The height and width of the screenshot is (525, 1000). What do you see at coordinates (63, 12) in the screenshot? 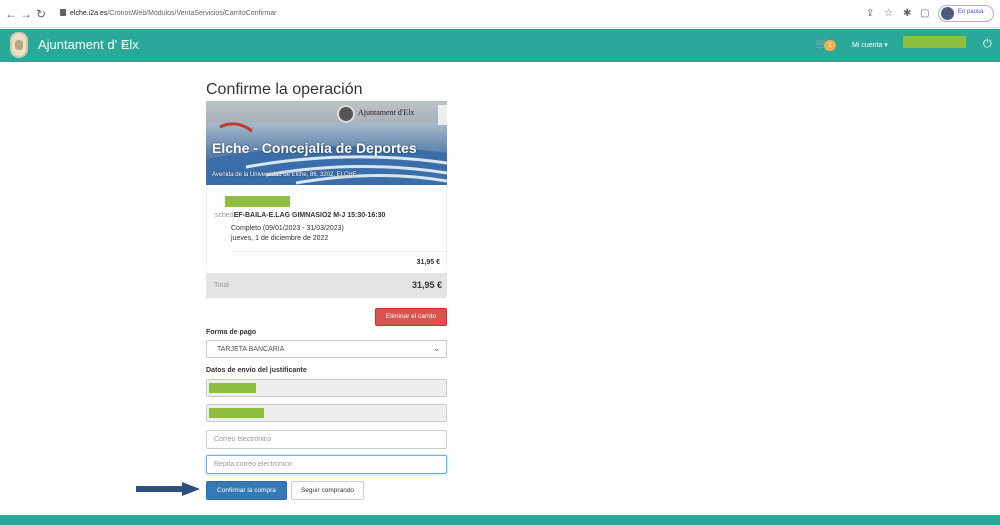
I see `lock-icon` at bounding box center [63, 12].